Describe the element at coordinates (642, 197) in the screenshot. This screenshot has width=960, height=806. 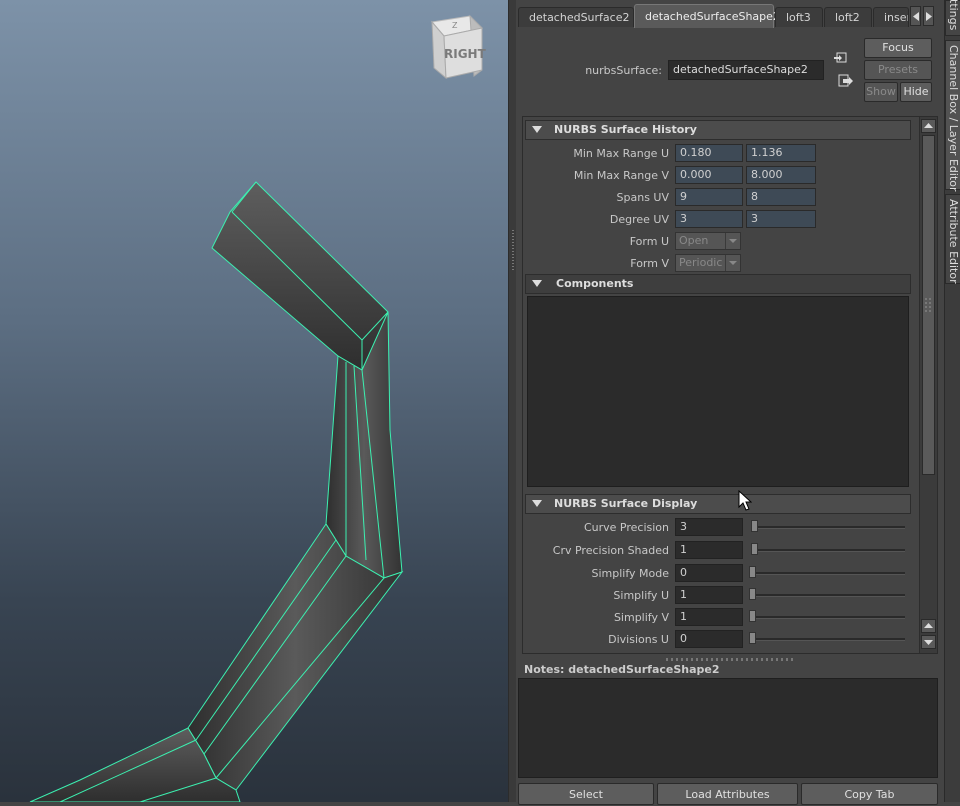
I see `attr-label: Spans UV` at that location.